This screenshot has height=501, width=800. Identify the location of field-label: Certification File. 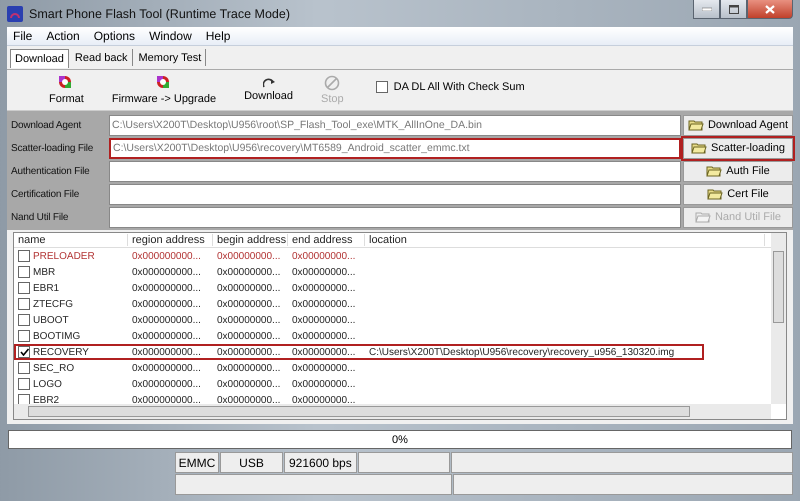
(45, 194).